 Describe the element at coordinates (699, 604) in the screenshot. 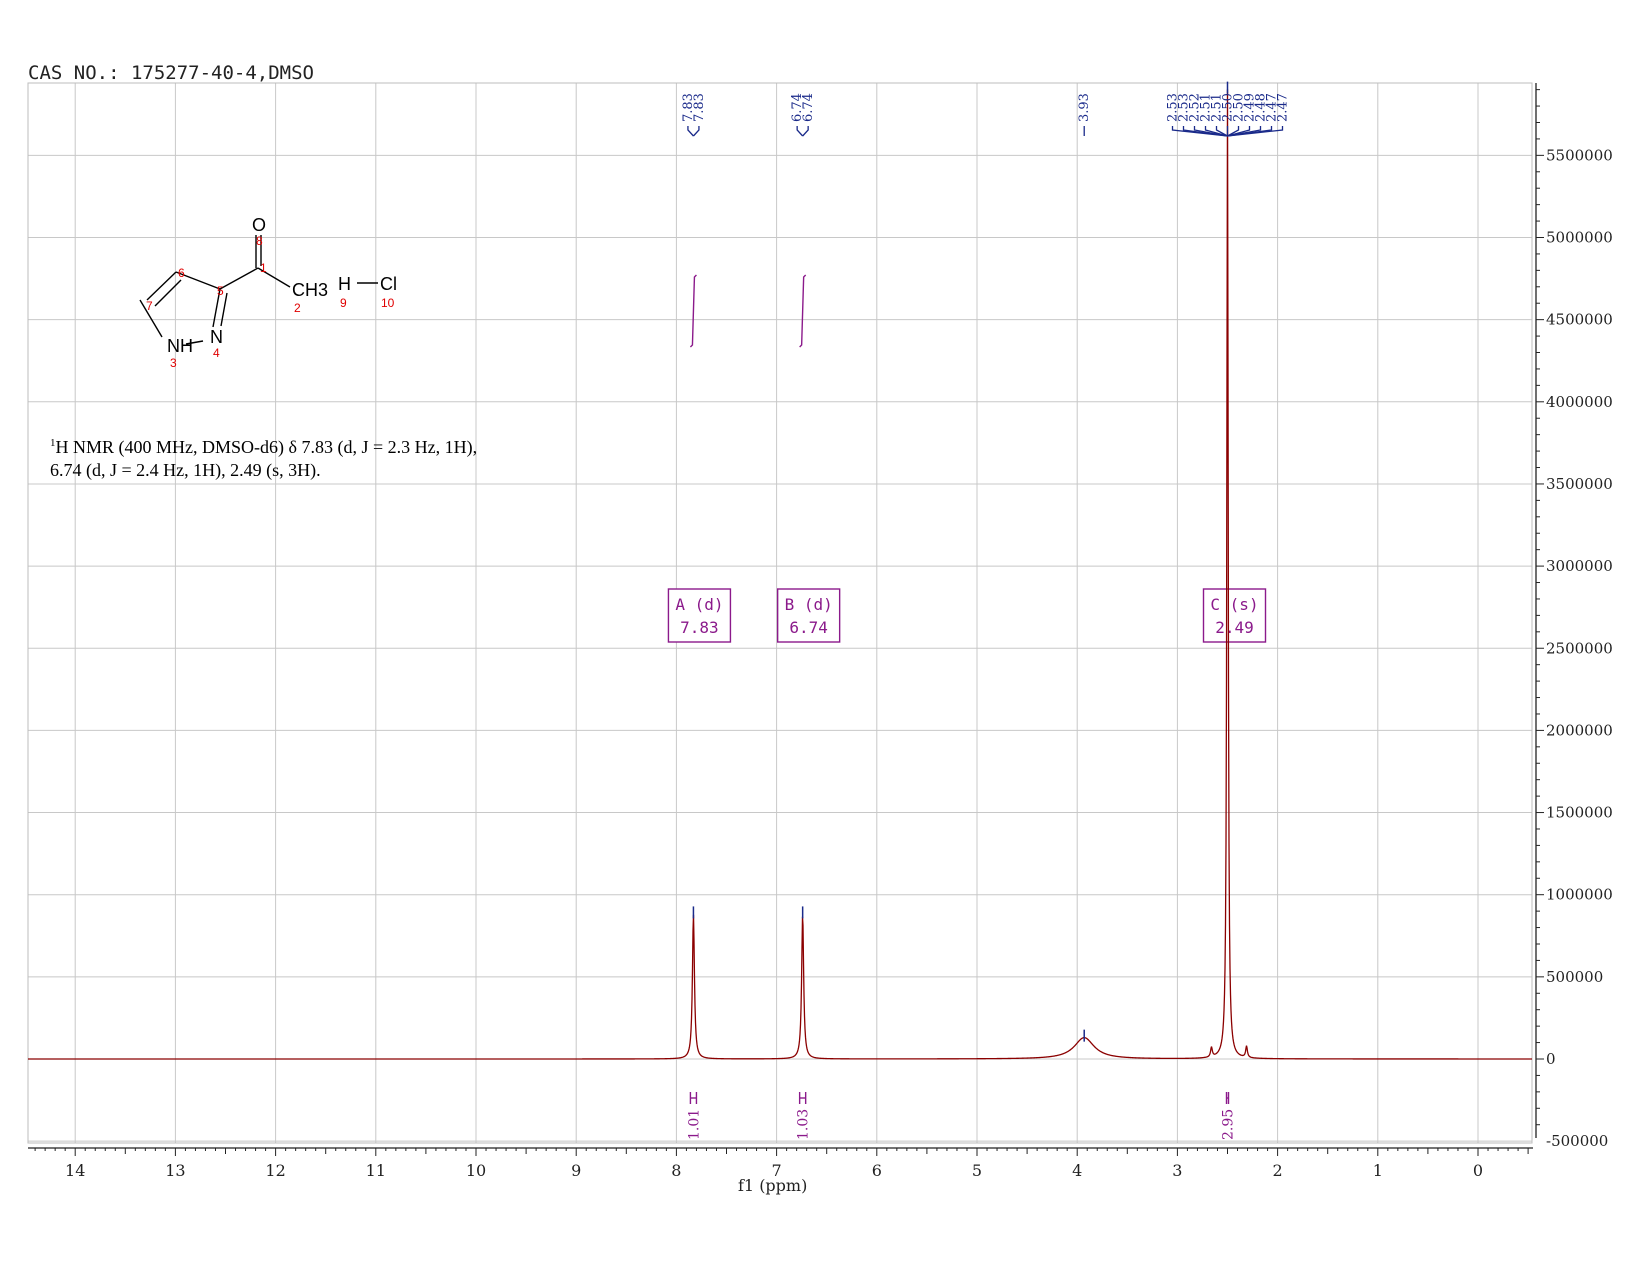

I see `multiplet-label: A (d)` at that location.